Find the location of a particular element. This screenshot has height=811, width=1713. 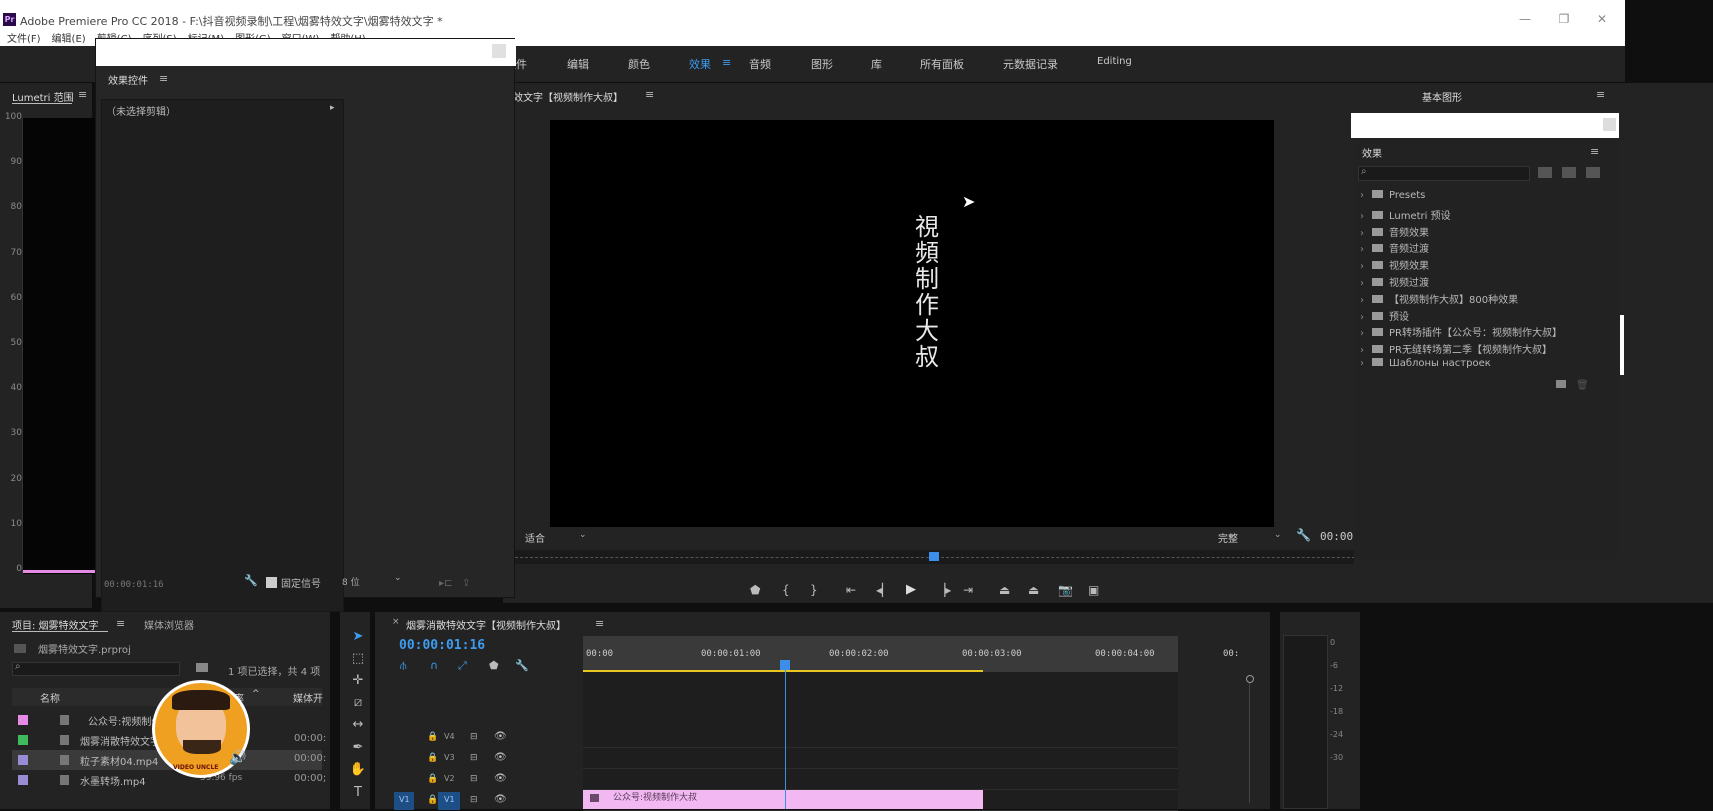

workspace-tab-all-panels: 所有面板 is located at coordinates (942, 64).